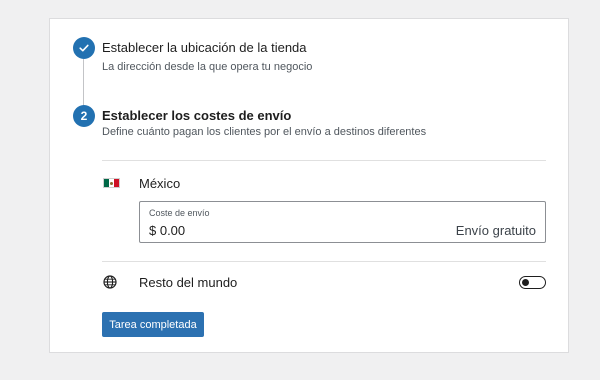  Describe the element at coordinates (495, 230) in the screenshot. I see `free-shipping-label: Envío gratuito` at that location.